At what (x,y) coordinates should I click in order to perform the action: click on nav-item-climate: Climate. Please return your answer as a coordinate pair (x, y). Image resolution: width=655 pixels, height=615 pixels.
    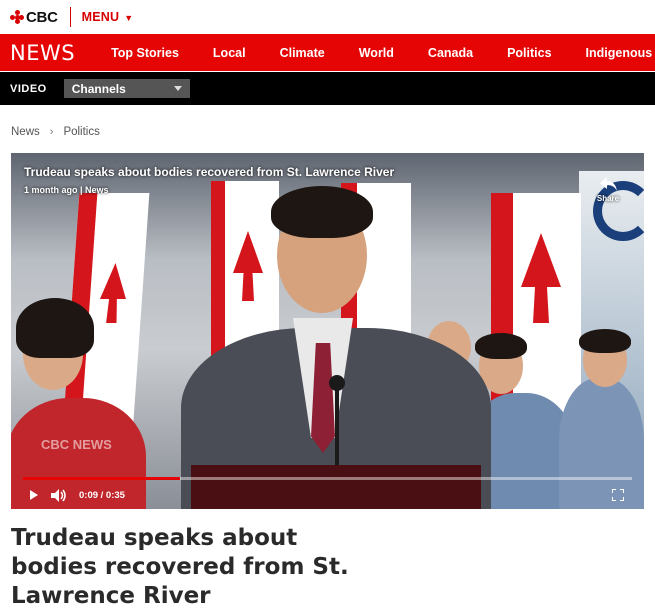
    Looking at the image, I should click on (302, 53).